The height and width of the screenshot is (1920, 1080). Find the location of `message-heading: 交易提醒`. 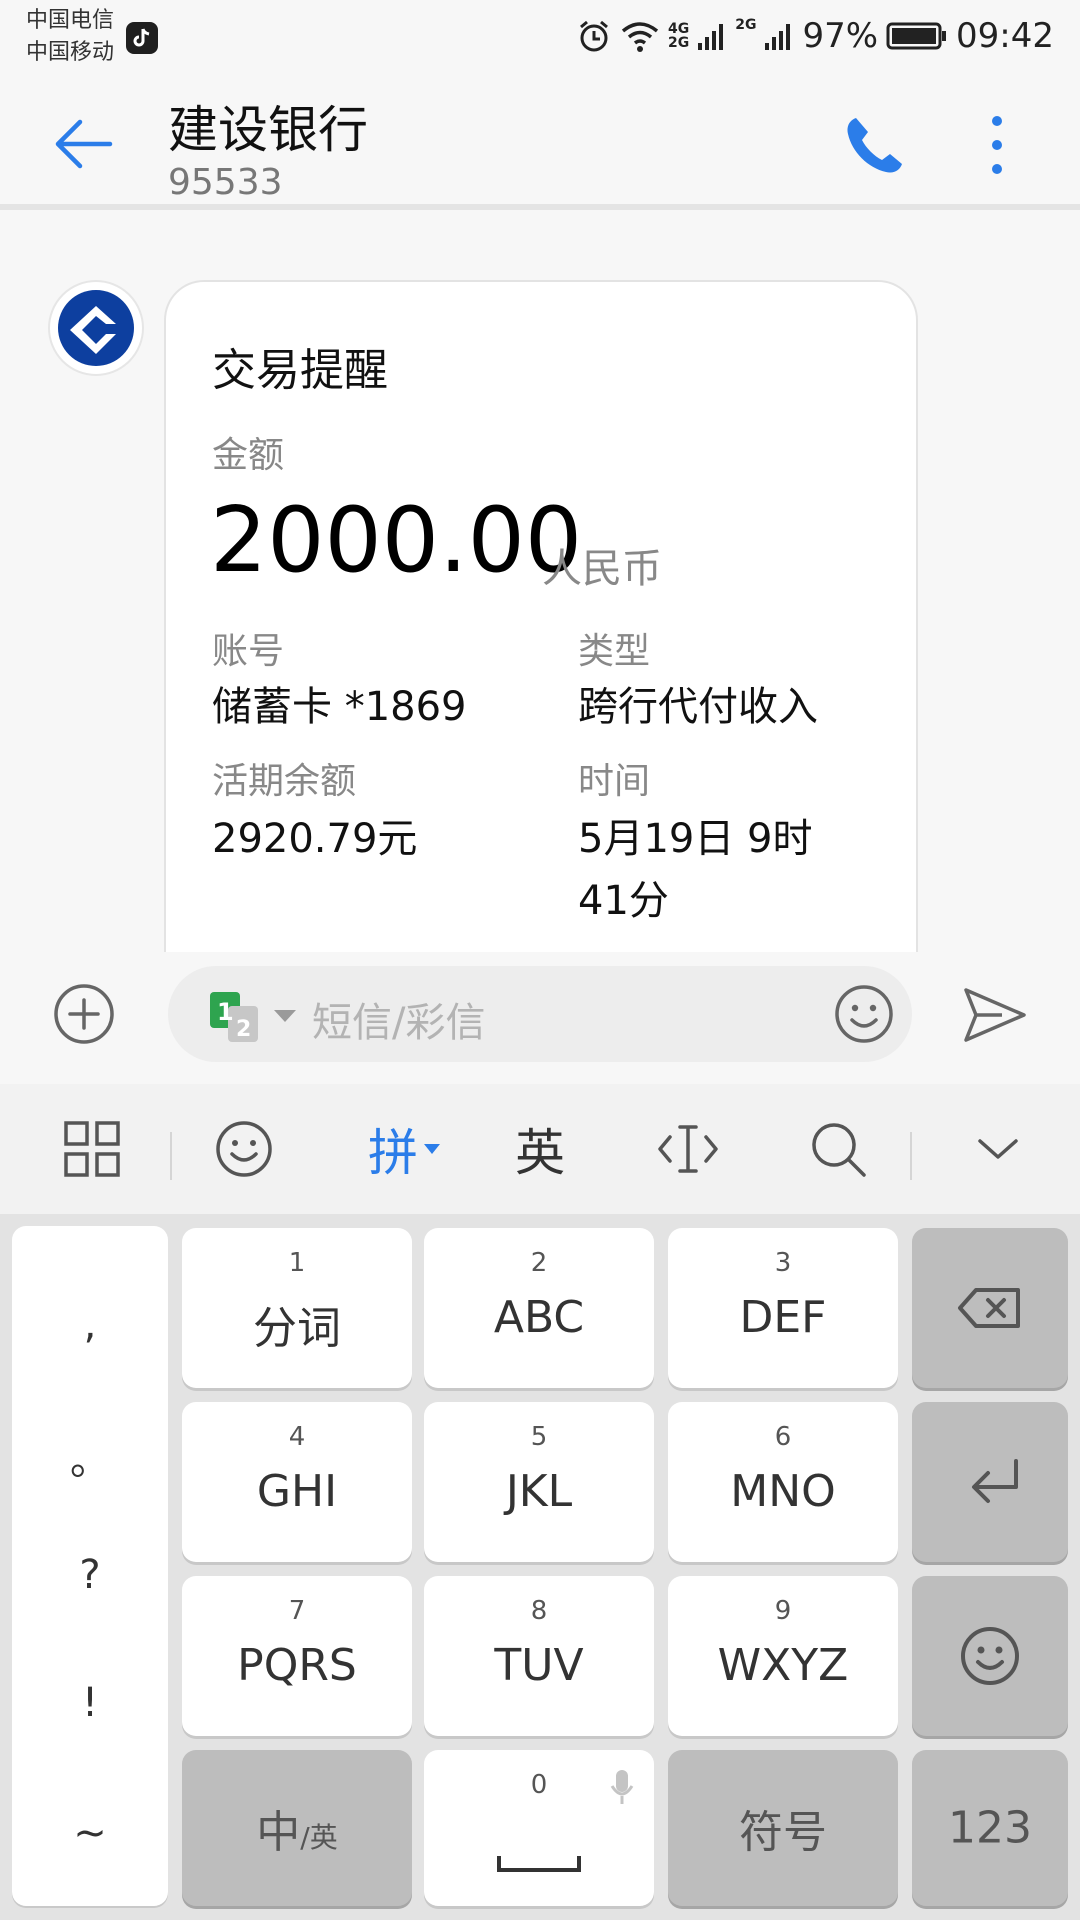

message-heading: 交易提醒 is located at coordinates (300, 370).